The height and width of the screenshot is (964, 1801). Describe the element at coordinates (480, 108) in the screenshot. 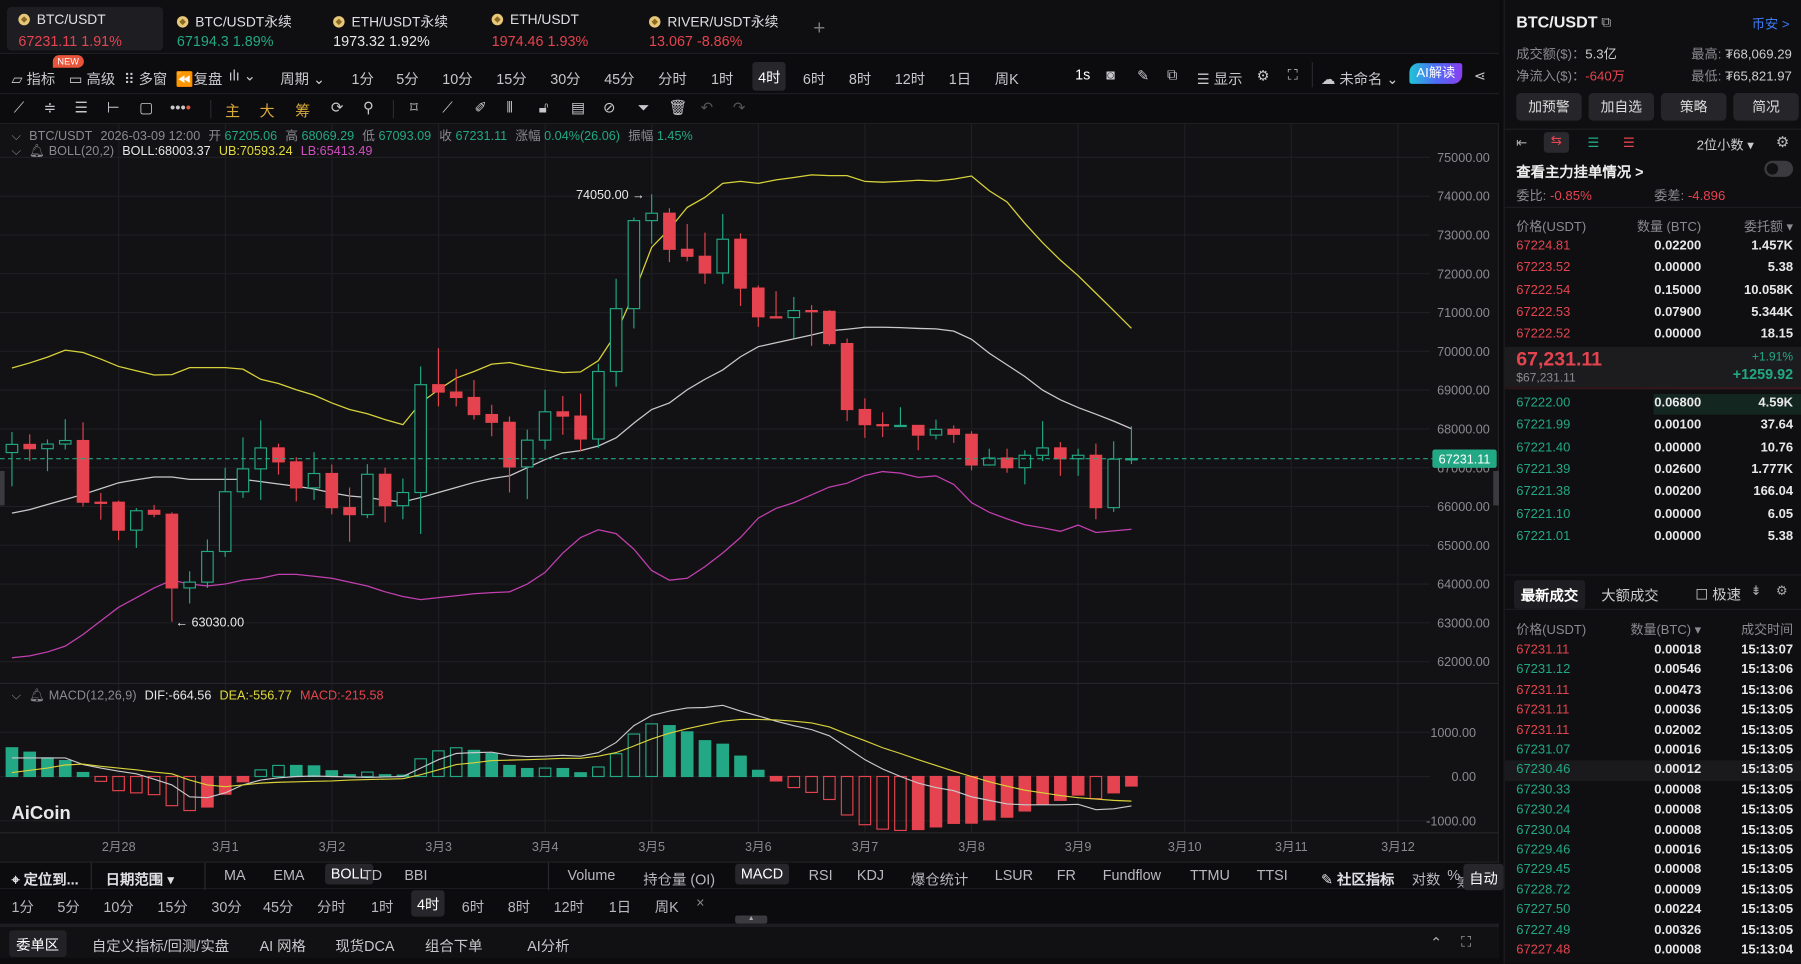

I see `brush-icon: ✐` at that location.